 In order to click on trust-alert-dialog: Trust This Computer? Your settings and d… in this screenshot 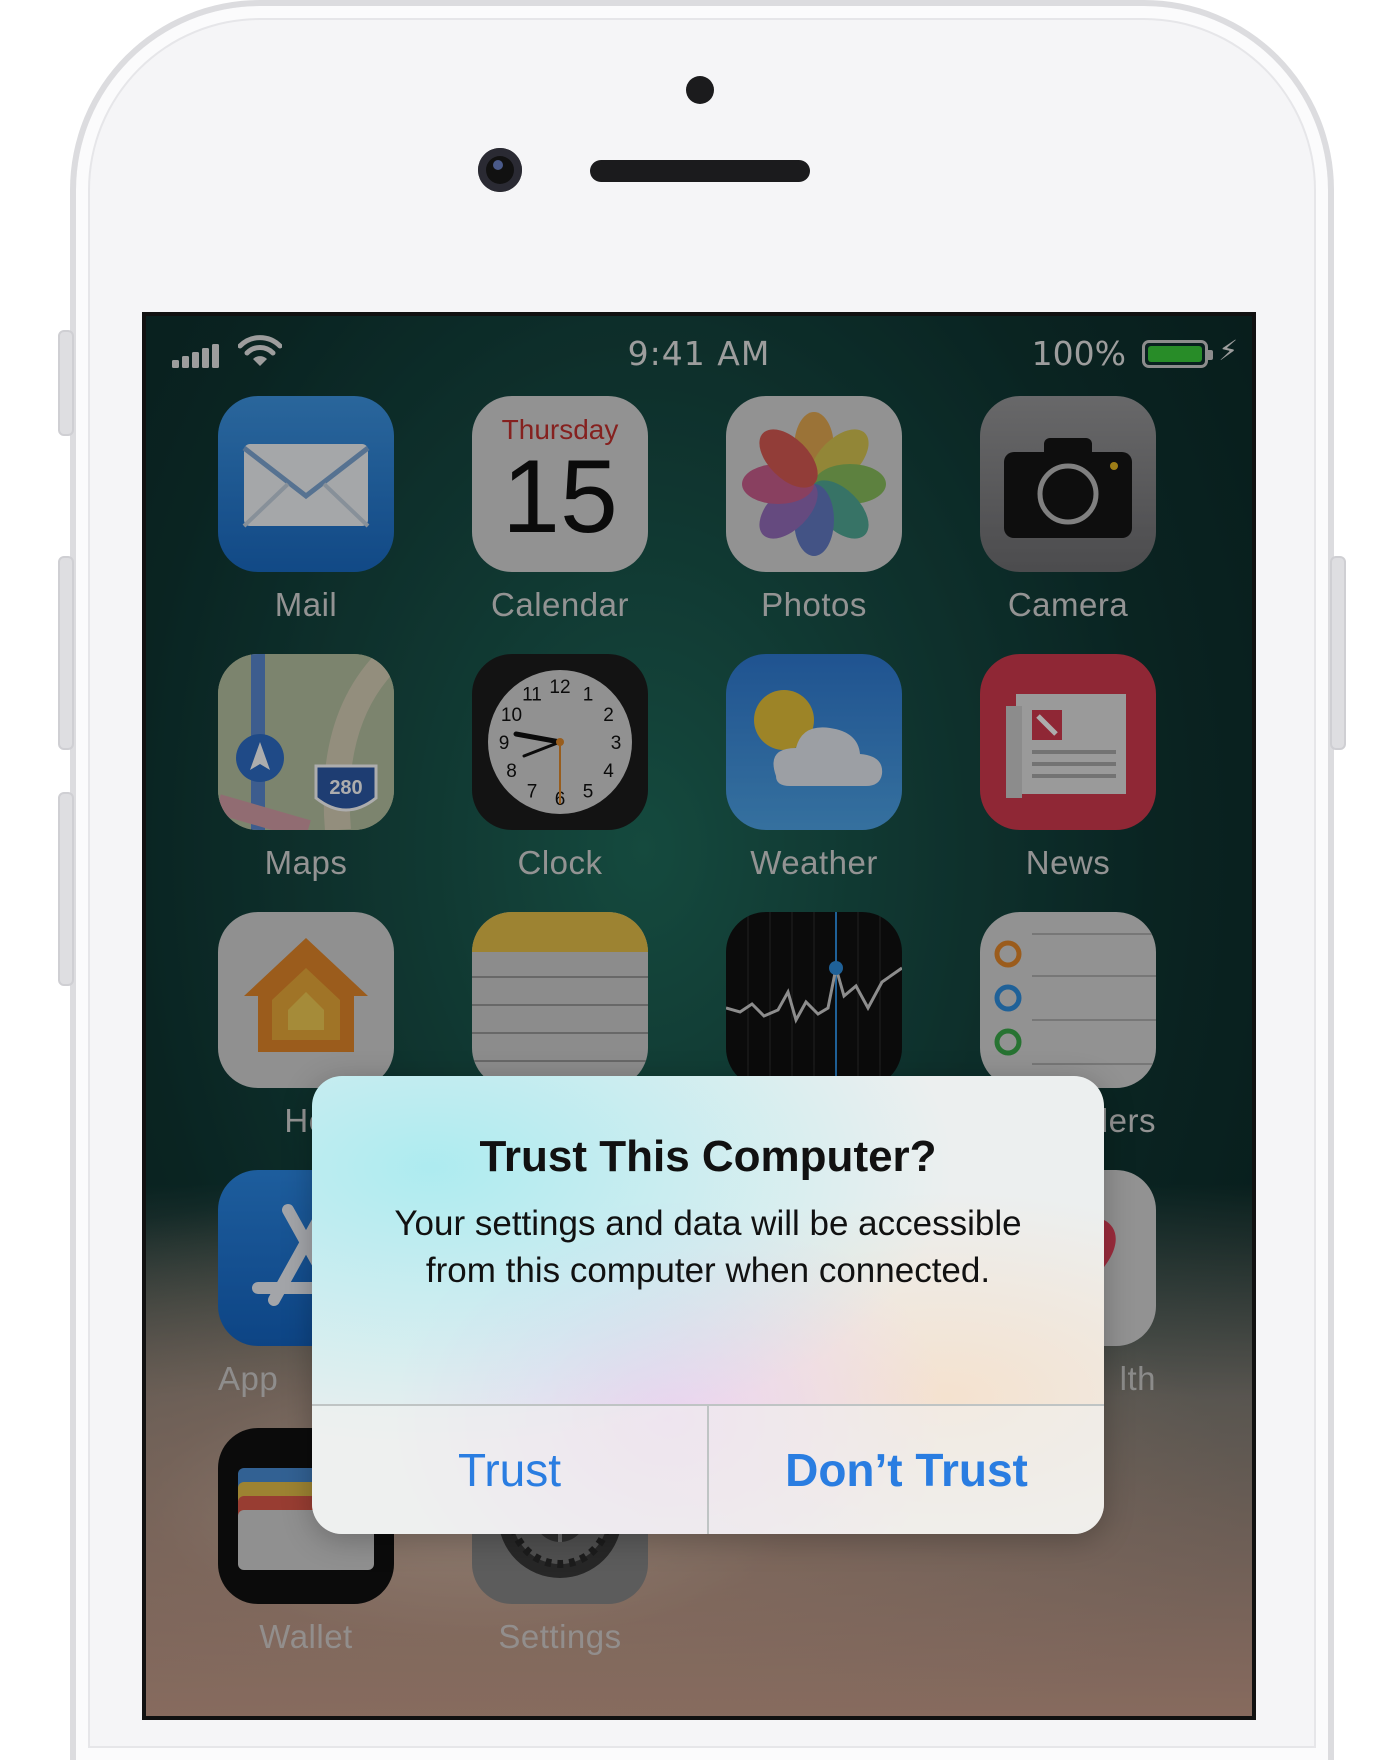, I will do `click(708, 1305)`.